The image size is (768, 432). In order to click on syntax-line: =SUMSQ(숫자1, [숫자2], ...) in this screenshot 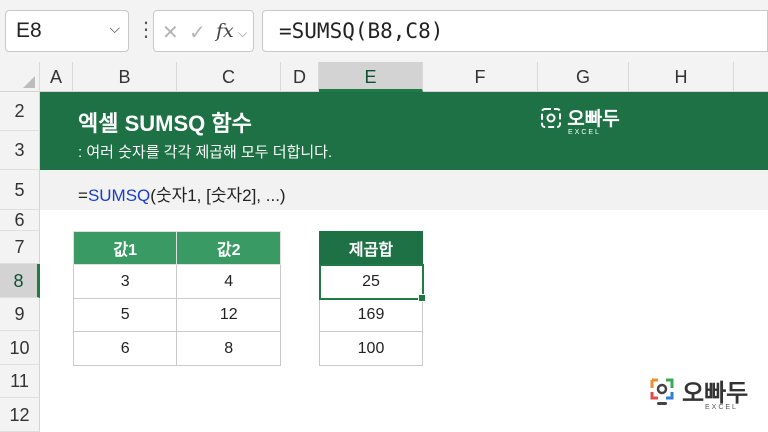, I will do `click(404, 190)`.